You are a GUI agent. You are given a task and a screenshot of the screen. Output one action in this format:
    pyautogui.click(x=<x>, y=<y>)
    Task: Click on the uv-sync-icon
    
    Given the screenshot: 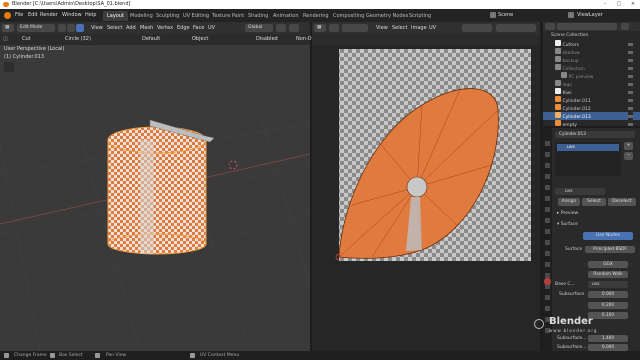 What is the action you would take?
    pyautogui.click(x=334, y=28)
    